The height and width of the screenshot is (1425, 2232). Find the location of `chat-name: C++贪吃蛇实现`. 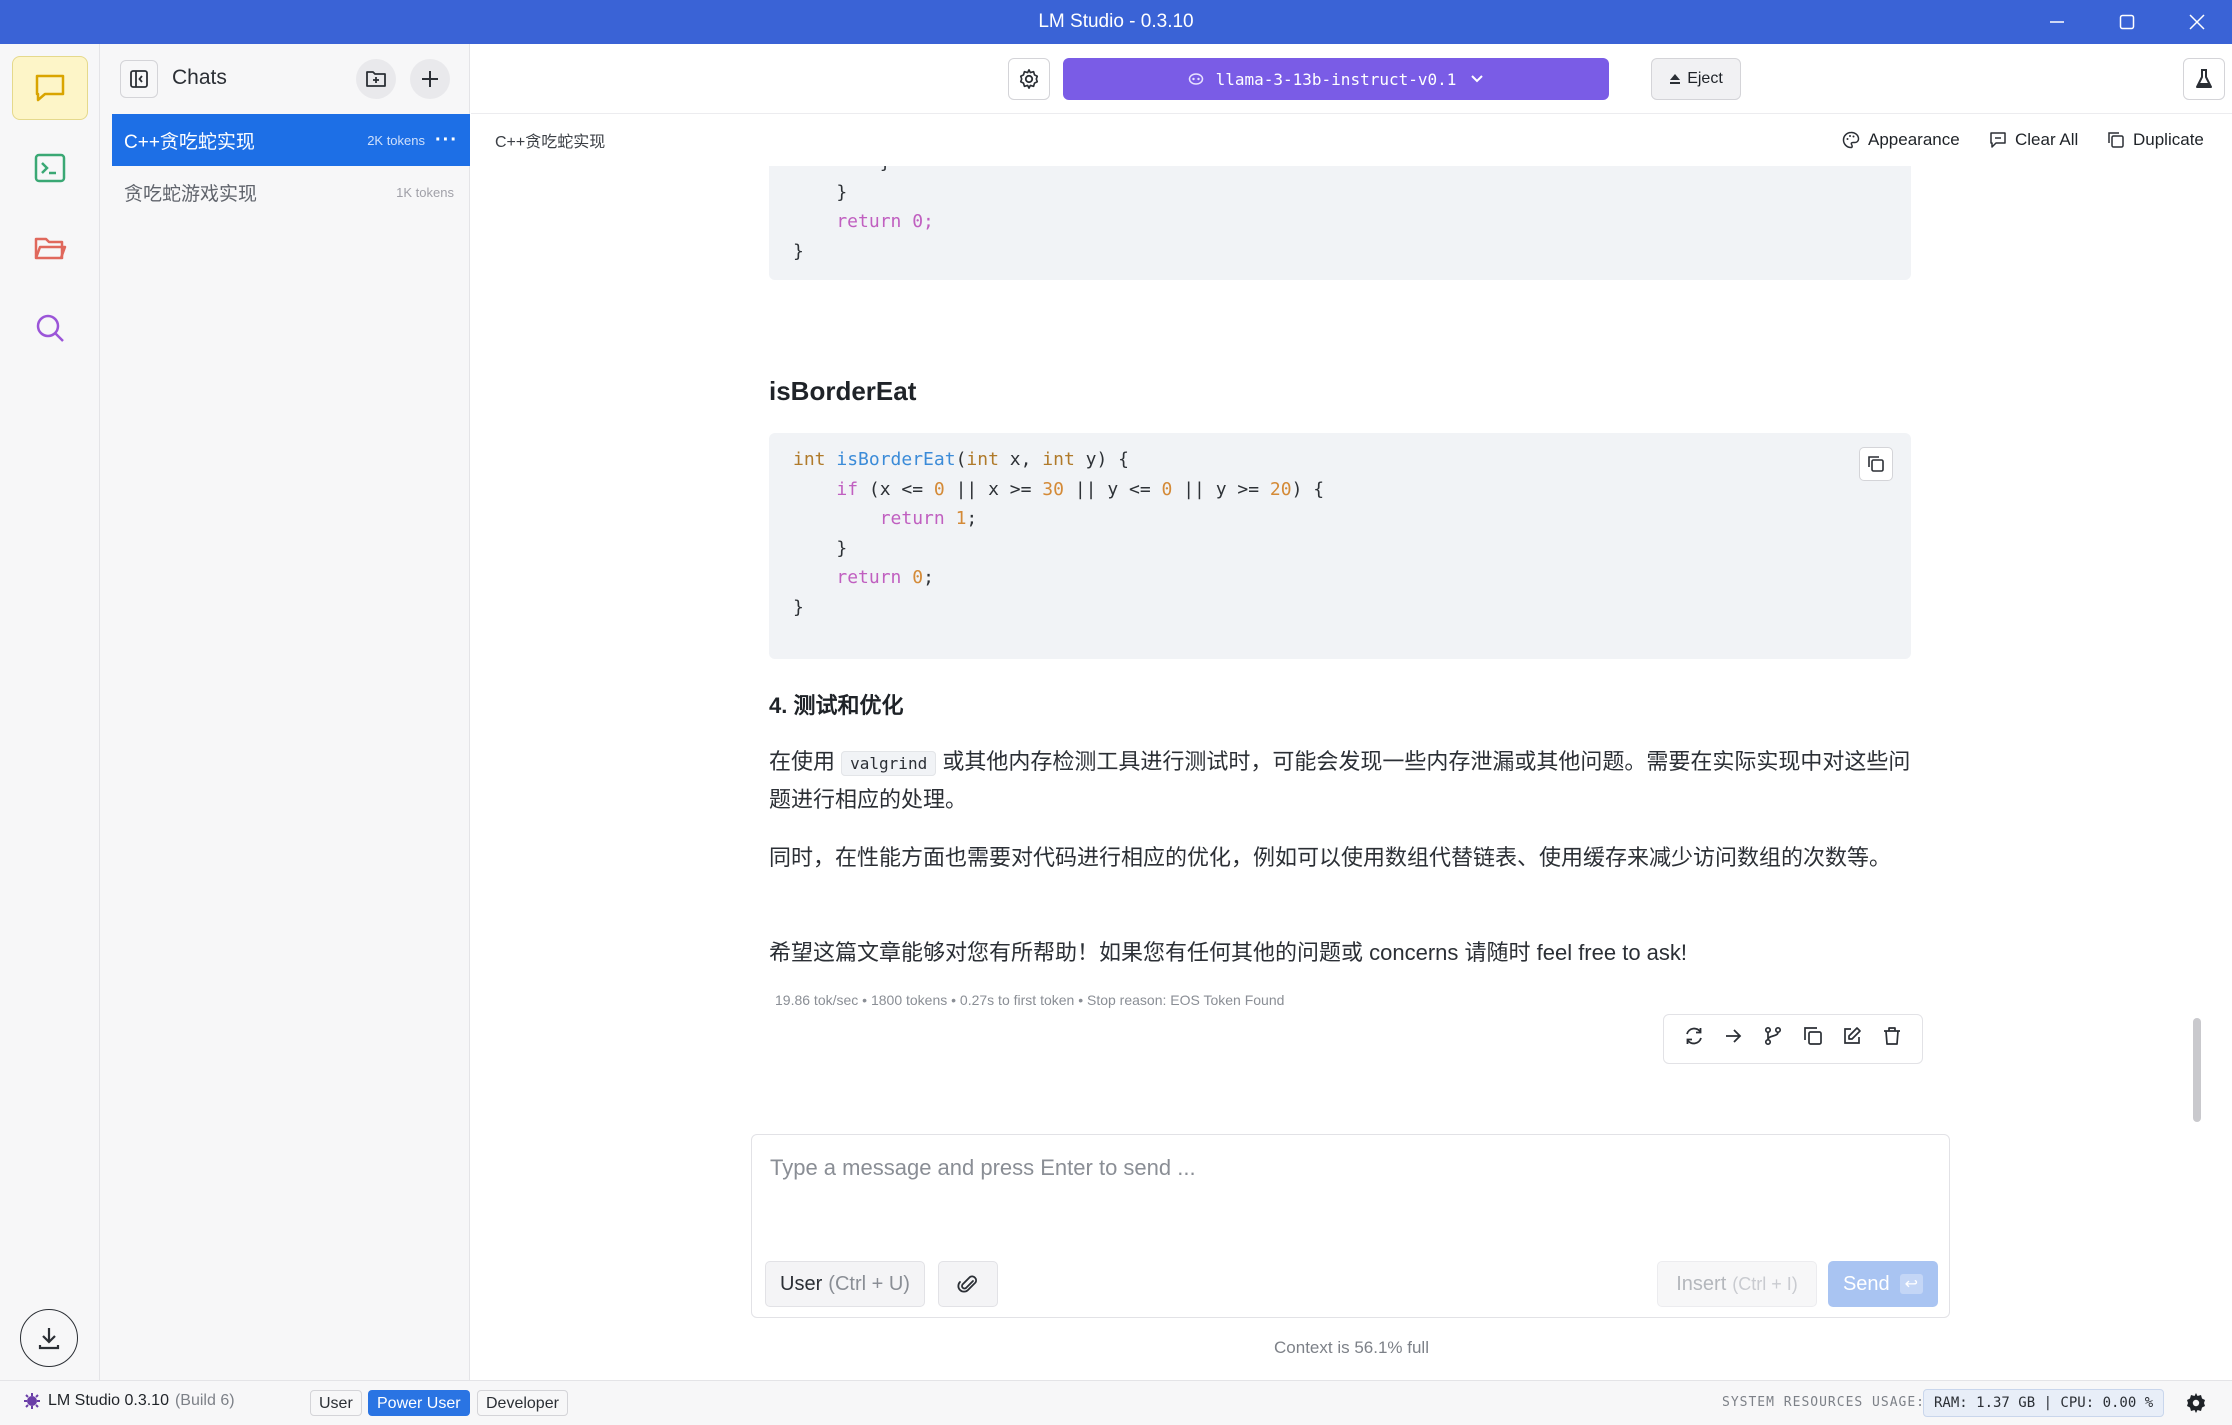

chat-name: C++贪吃蛇实现 is located at coordinates (189, 142).